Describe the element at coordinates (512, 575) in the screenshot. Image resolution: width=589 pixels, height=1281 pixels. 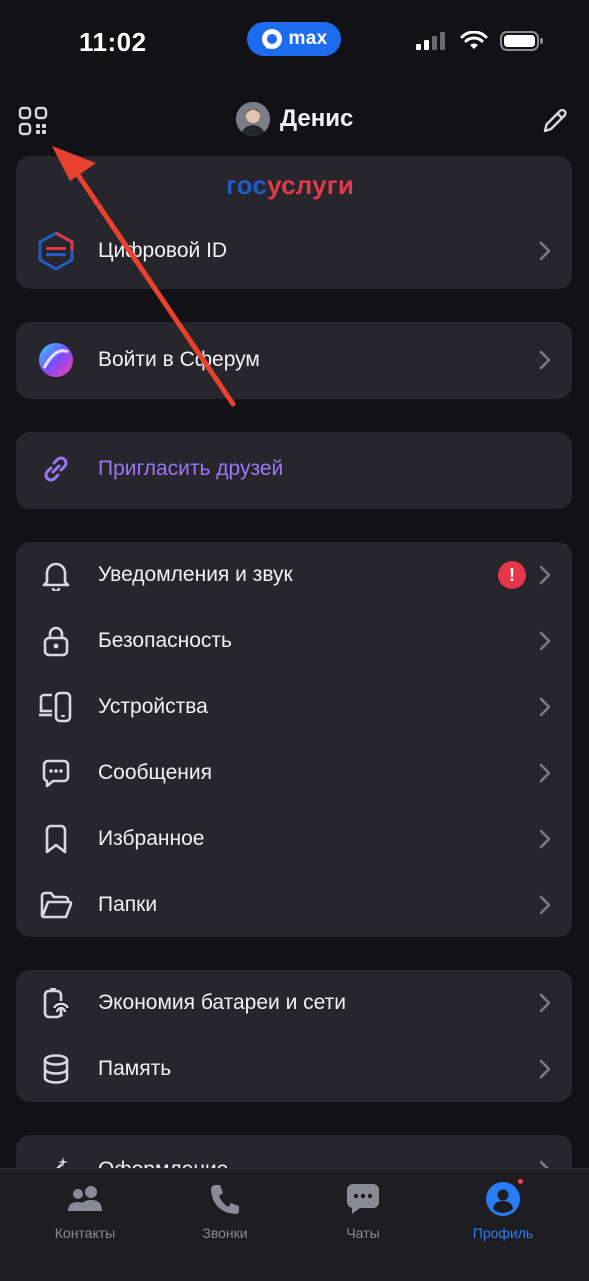
I see `alert-badge: !` at that location.